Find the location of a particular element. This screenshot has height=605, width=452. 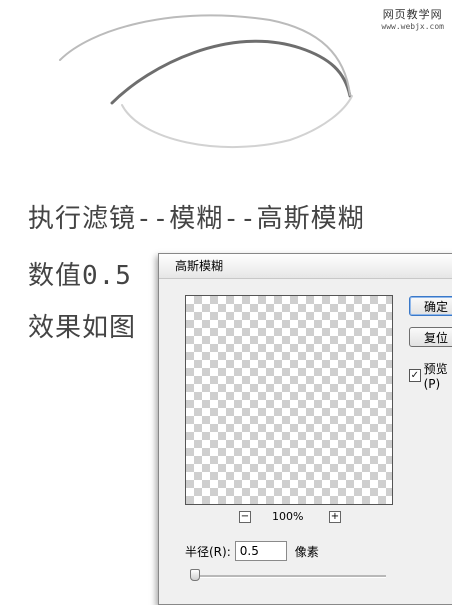

radius-row: 半径(R): 像素 is located at coordinates (252, 551).